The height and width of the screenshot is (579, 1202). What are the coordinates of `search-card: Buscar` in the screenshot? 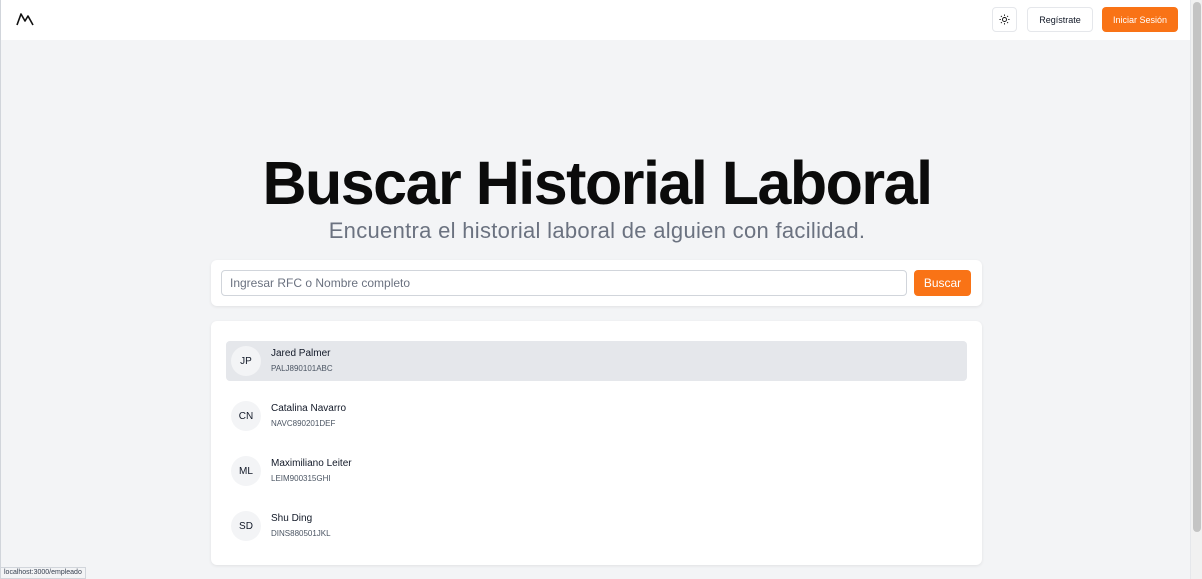 It's located at (596, 283).